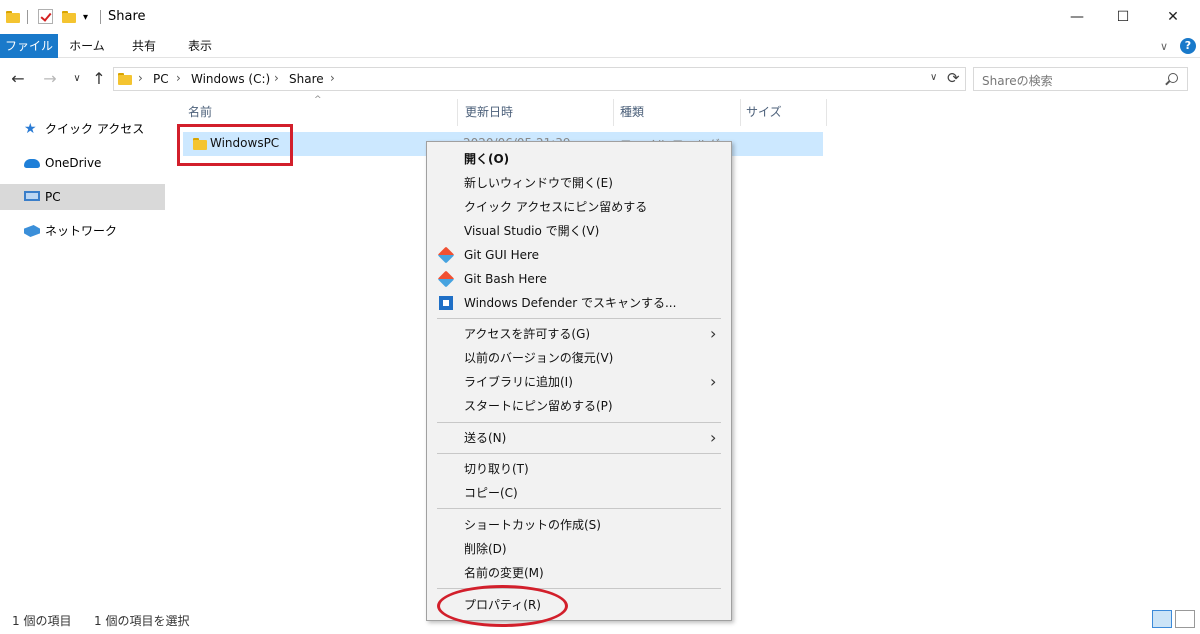 This screenshot has width=1200, height=634. I want to click on column-header-date: 更新日時, so click(489, 111).